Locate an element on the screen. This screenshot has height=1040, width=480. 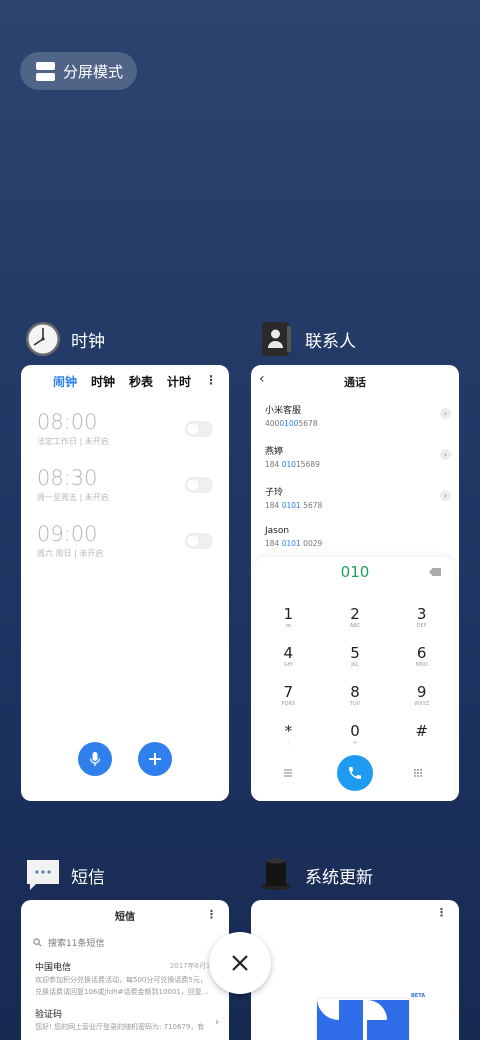
plus-icon is located at coordinates (155, 759).